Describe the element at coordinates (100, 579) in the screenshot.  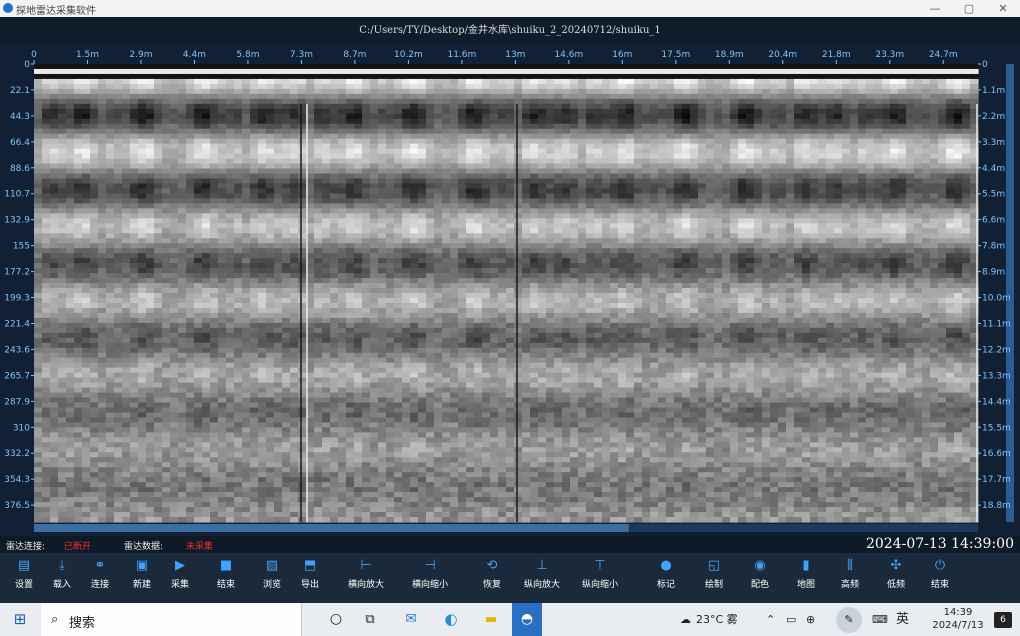
I see `toolbar-button-2: ⚭ 连接` at that location.